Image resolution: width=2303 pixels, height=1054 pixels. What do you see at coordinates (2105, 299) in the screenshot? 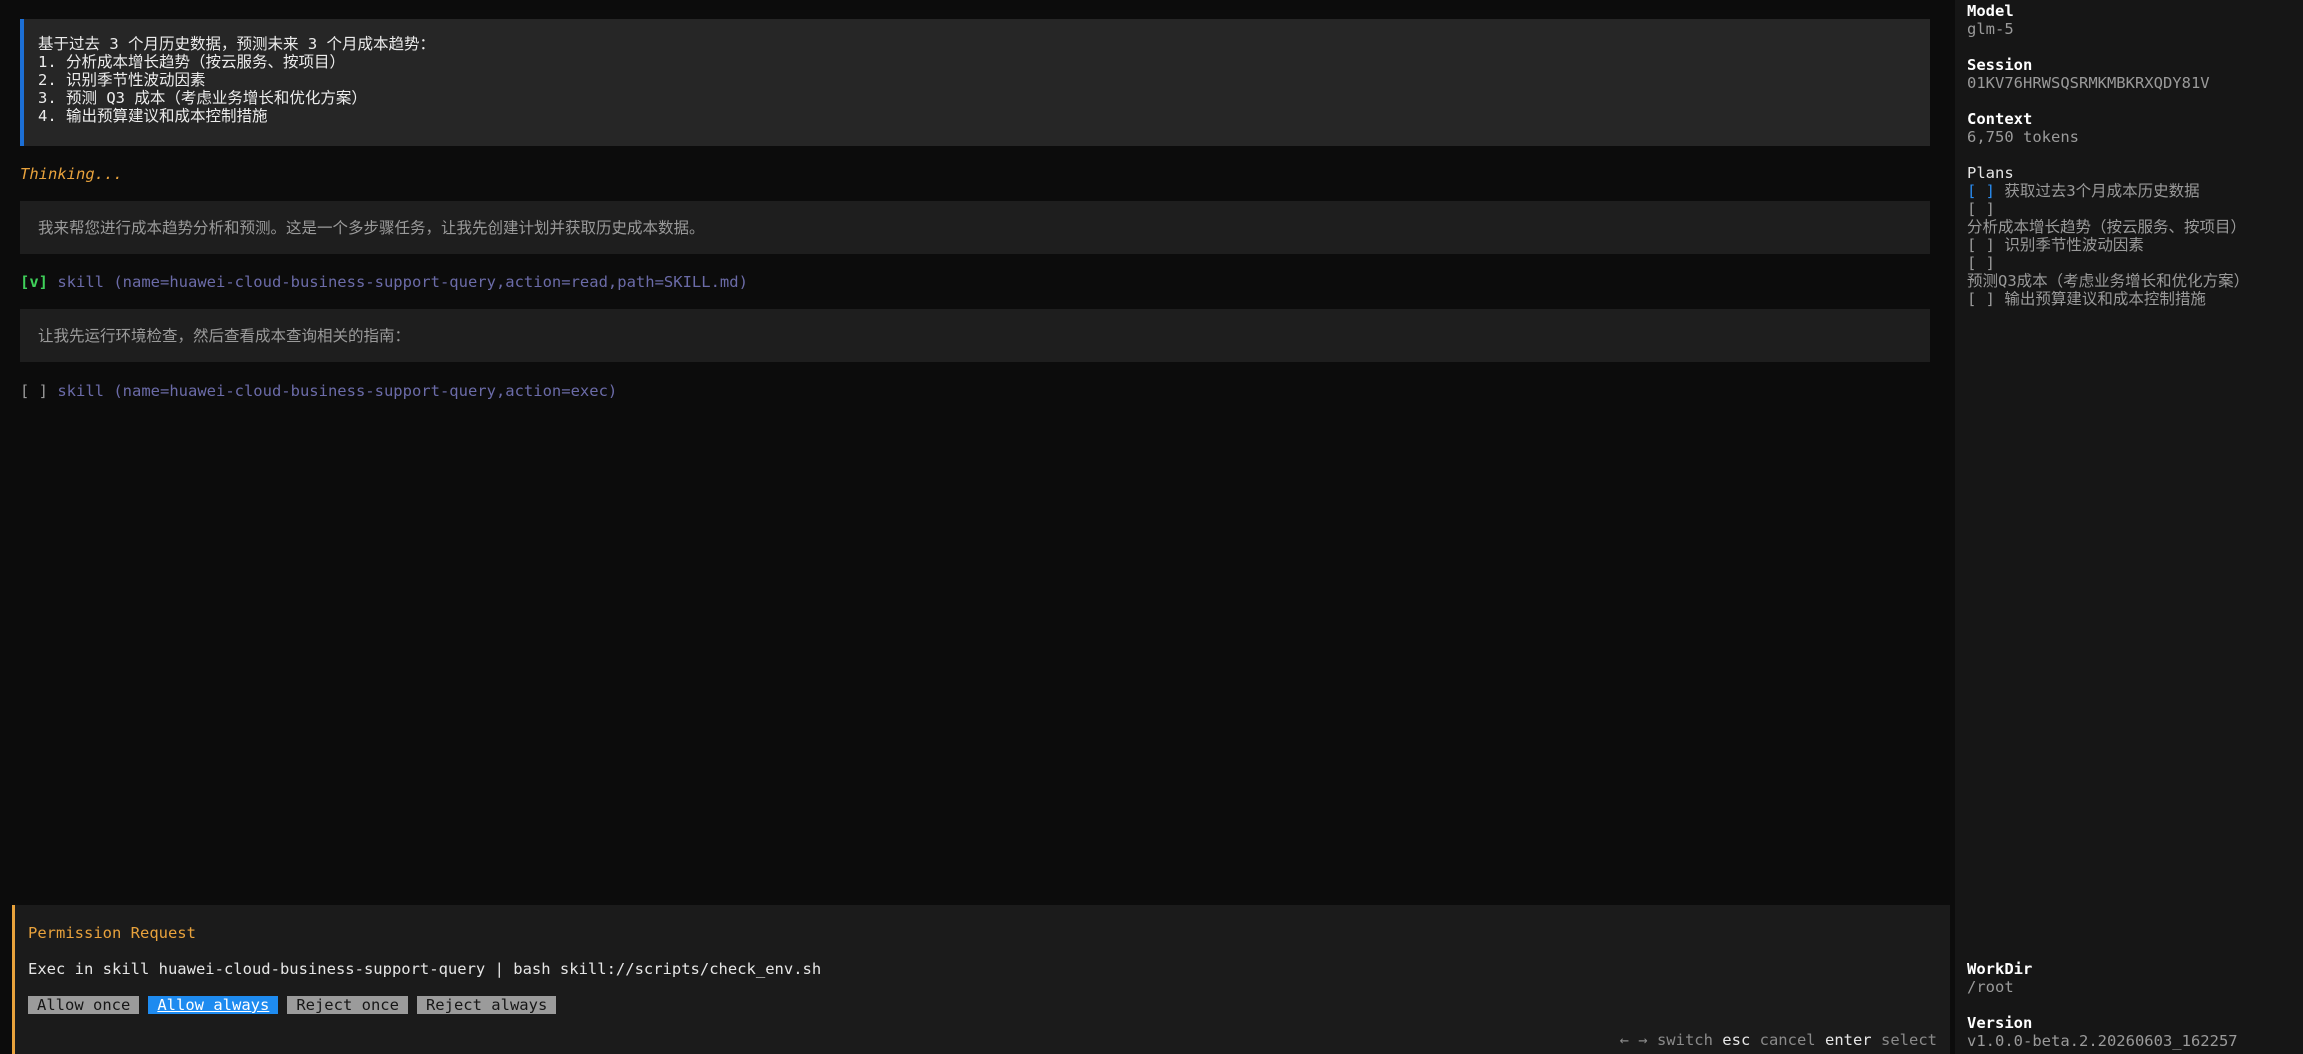
I see `plan-text: 输出预算建议和成本控制措施` at bounding box center [2105, 299].